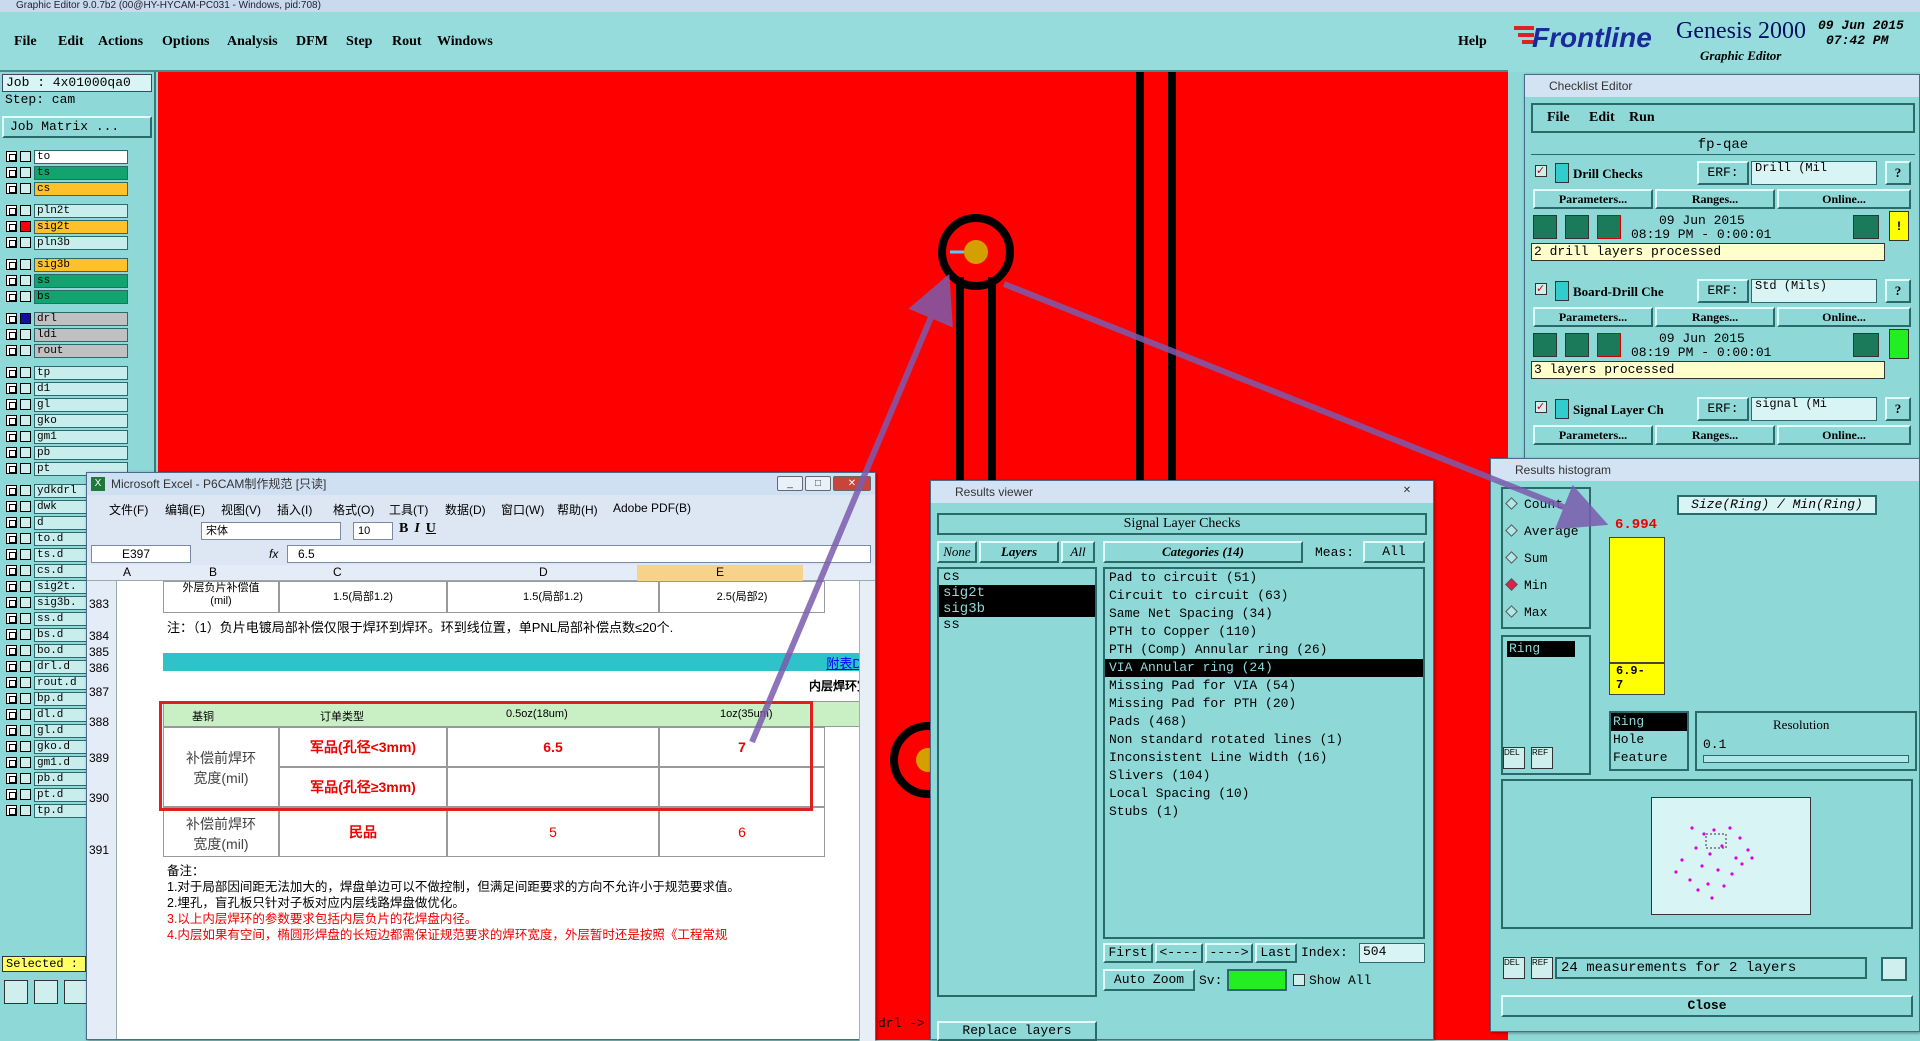 The height and width of the screenshot is (1041, 1920). I want to click on excel-menu-item: 格式(O), so click(353, 509).